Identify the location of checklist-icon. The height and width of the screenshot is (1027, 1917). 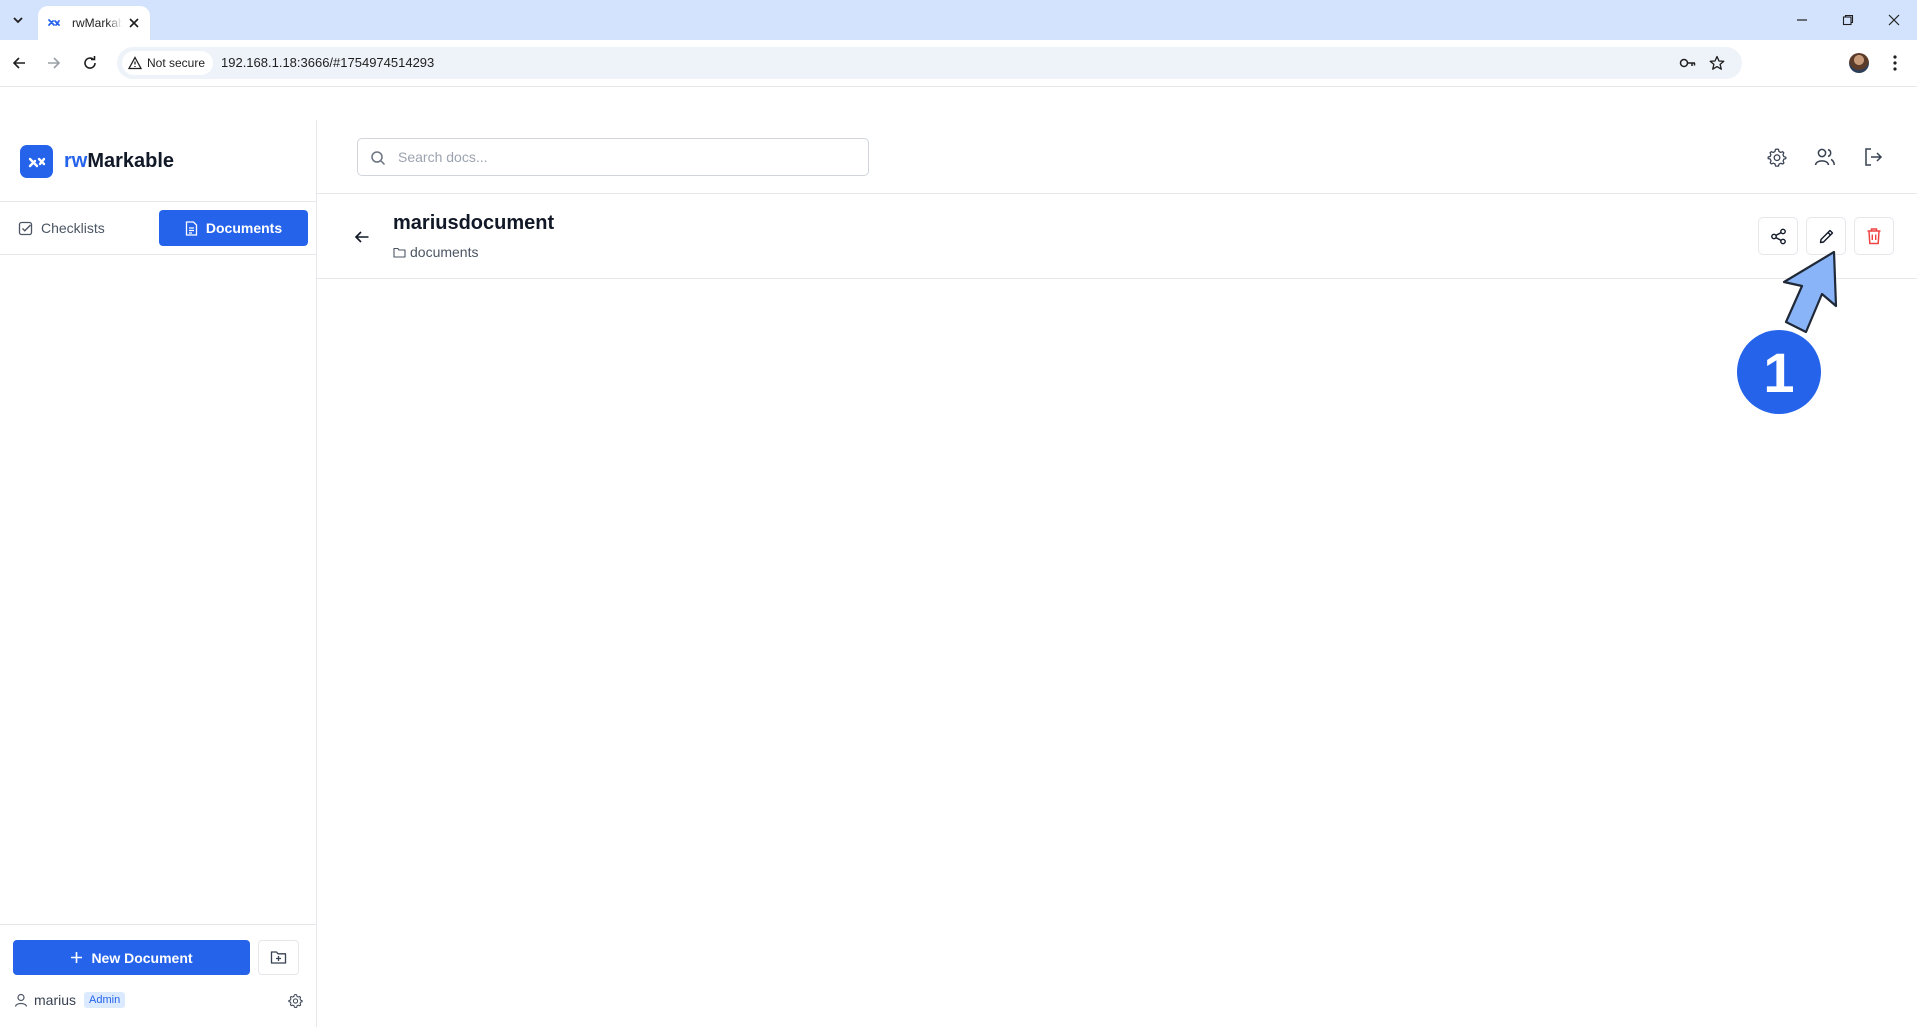
(25, 228).